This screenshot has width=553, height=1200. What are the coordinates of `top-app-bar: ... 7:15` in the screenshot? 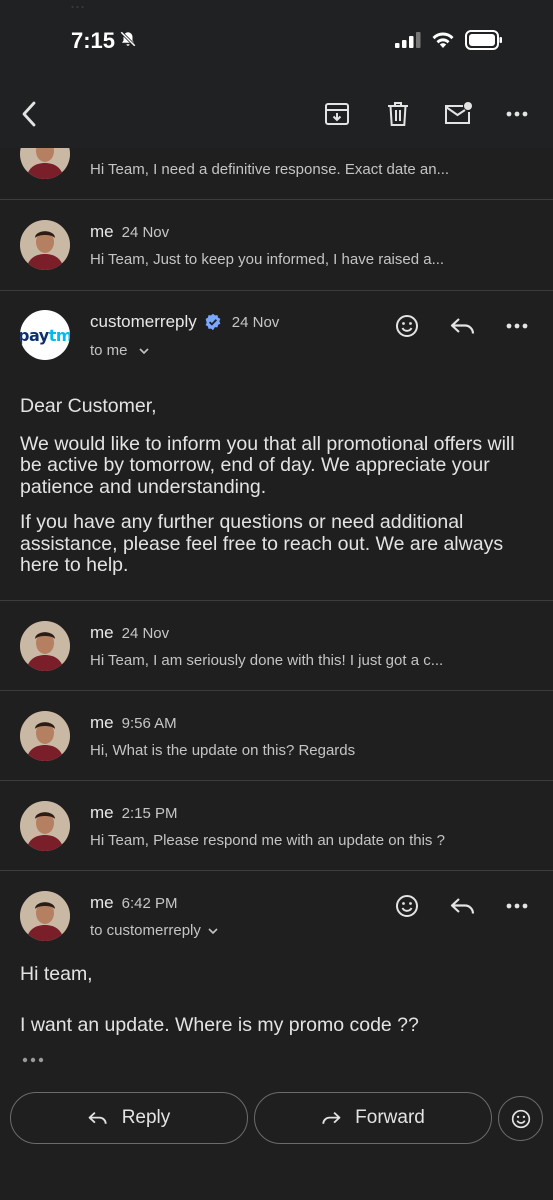 It's located at (276, 74).